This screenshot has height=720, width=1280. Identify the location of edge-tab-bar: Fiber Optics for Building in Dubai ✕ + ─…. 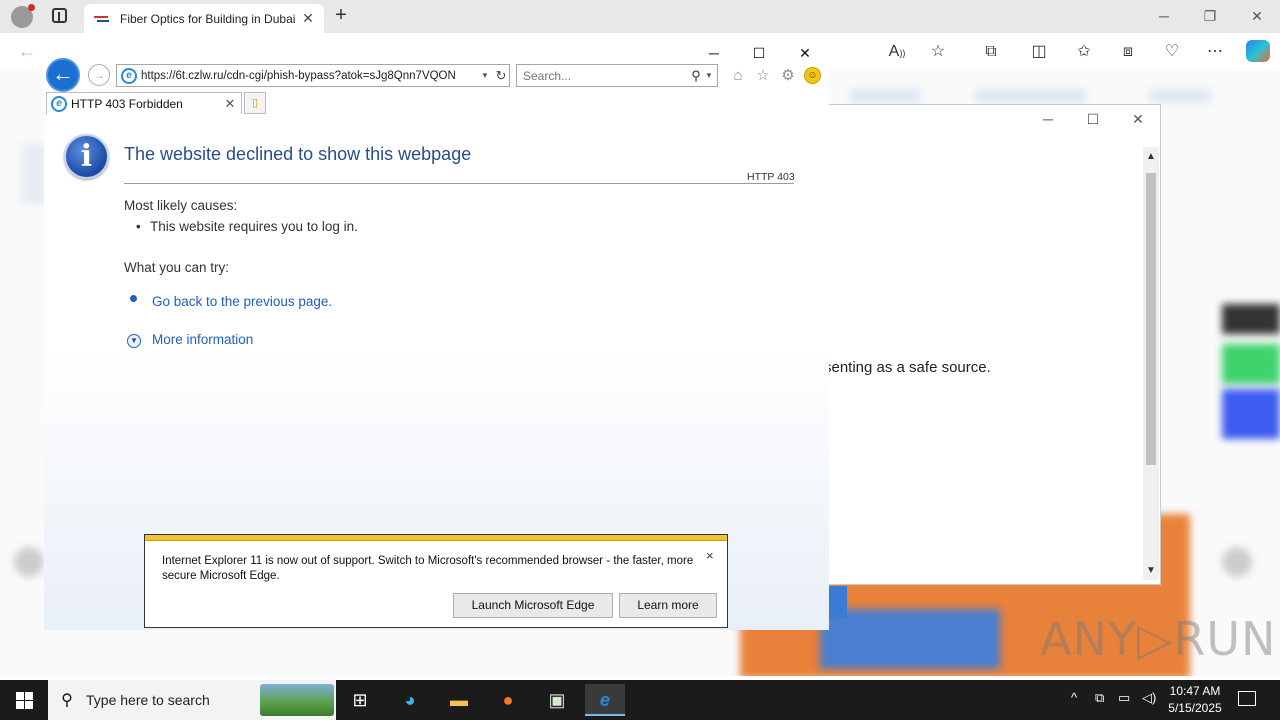
(640, 16).